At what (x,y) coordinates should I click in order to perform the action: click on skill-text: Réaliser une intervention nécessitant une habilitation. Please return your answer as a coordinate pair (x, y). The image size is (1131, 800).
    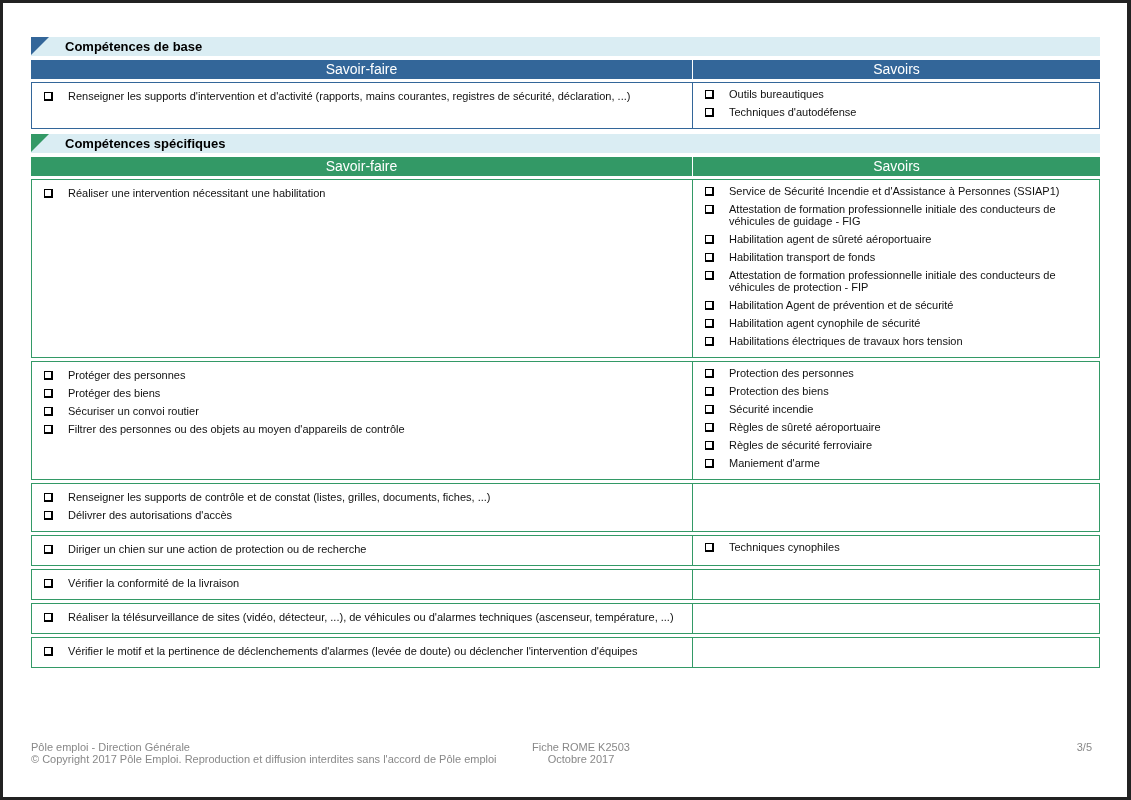
    Looking at the image, I should click on (197, 193).